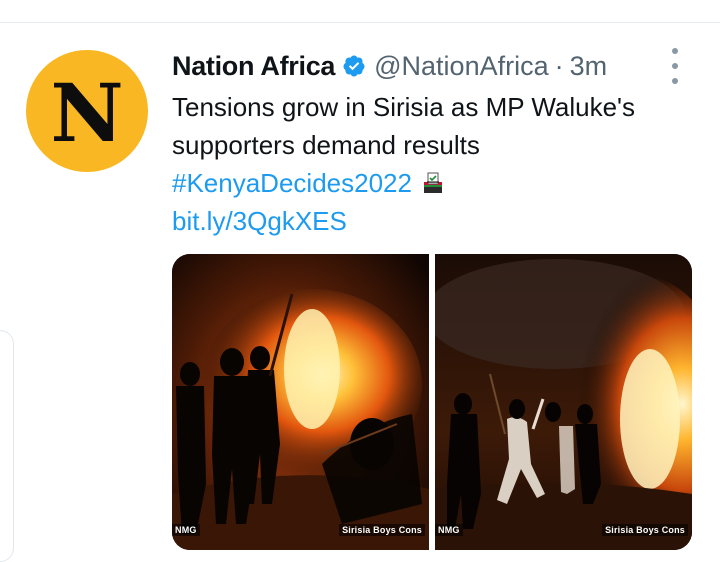 This screenshot has width=720, height=562. Describe the element at coordinates (253, 66) in the screenshot. I see `display-name: Nation Africa` at that location.